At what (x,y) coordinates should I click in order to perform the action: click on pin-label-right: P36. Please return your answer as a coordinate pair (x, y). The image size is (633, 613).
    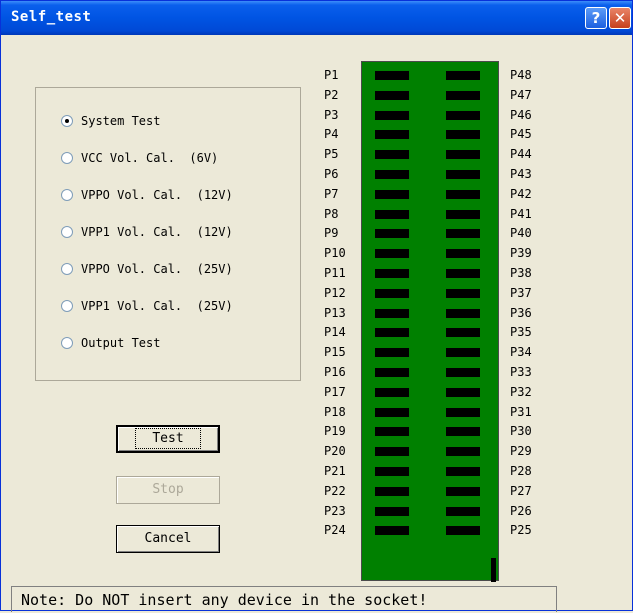
    Looking at the image, I should click on (521, 312).